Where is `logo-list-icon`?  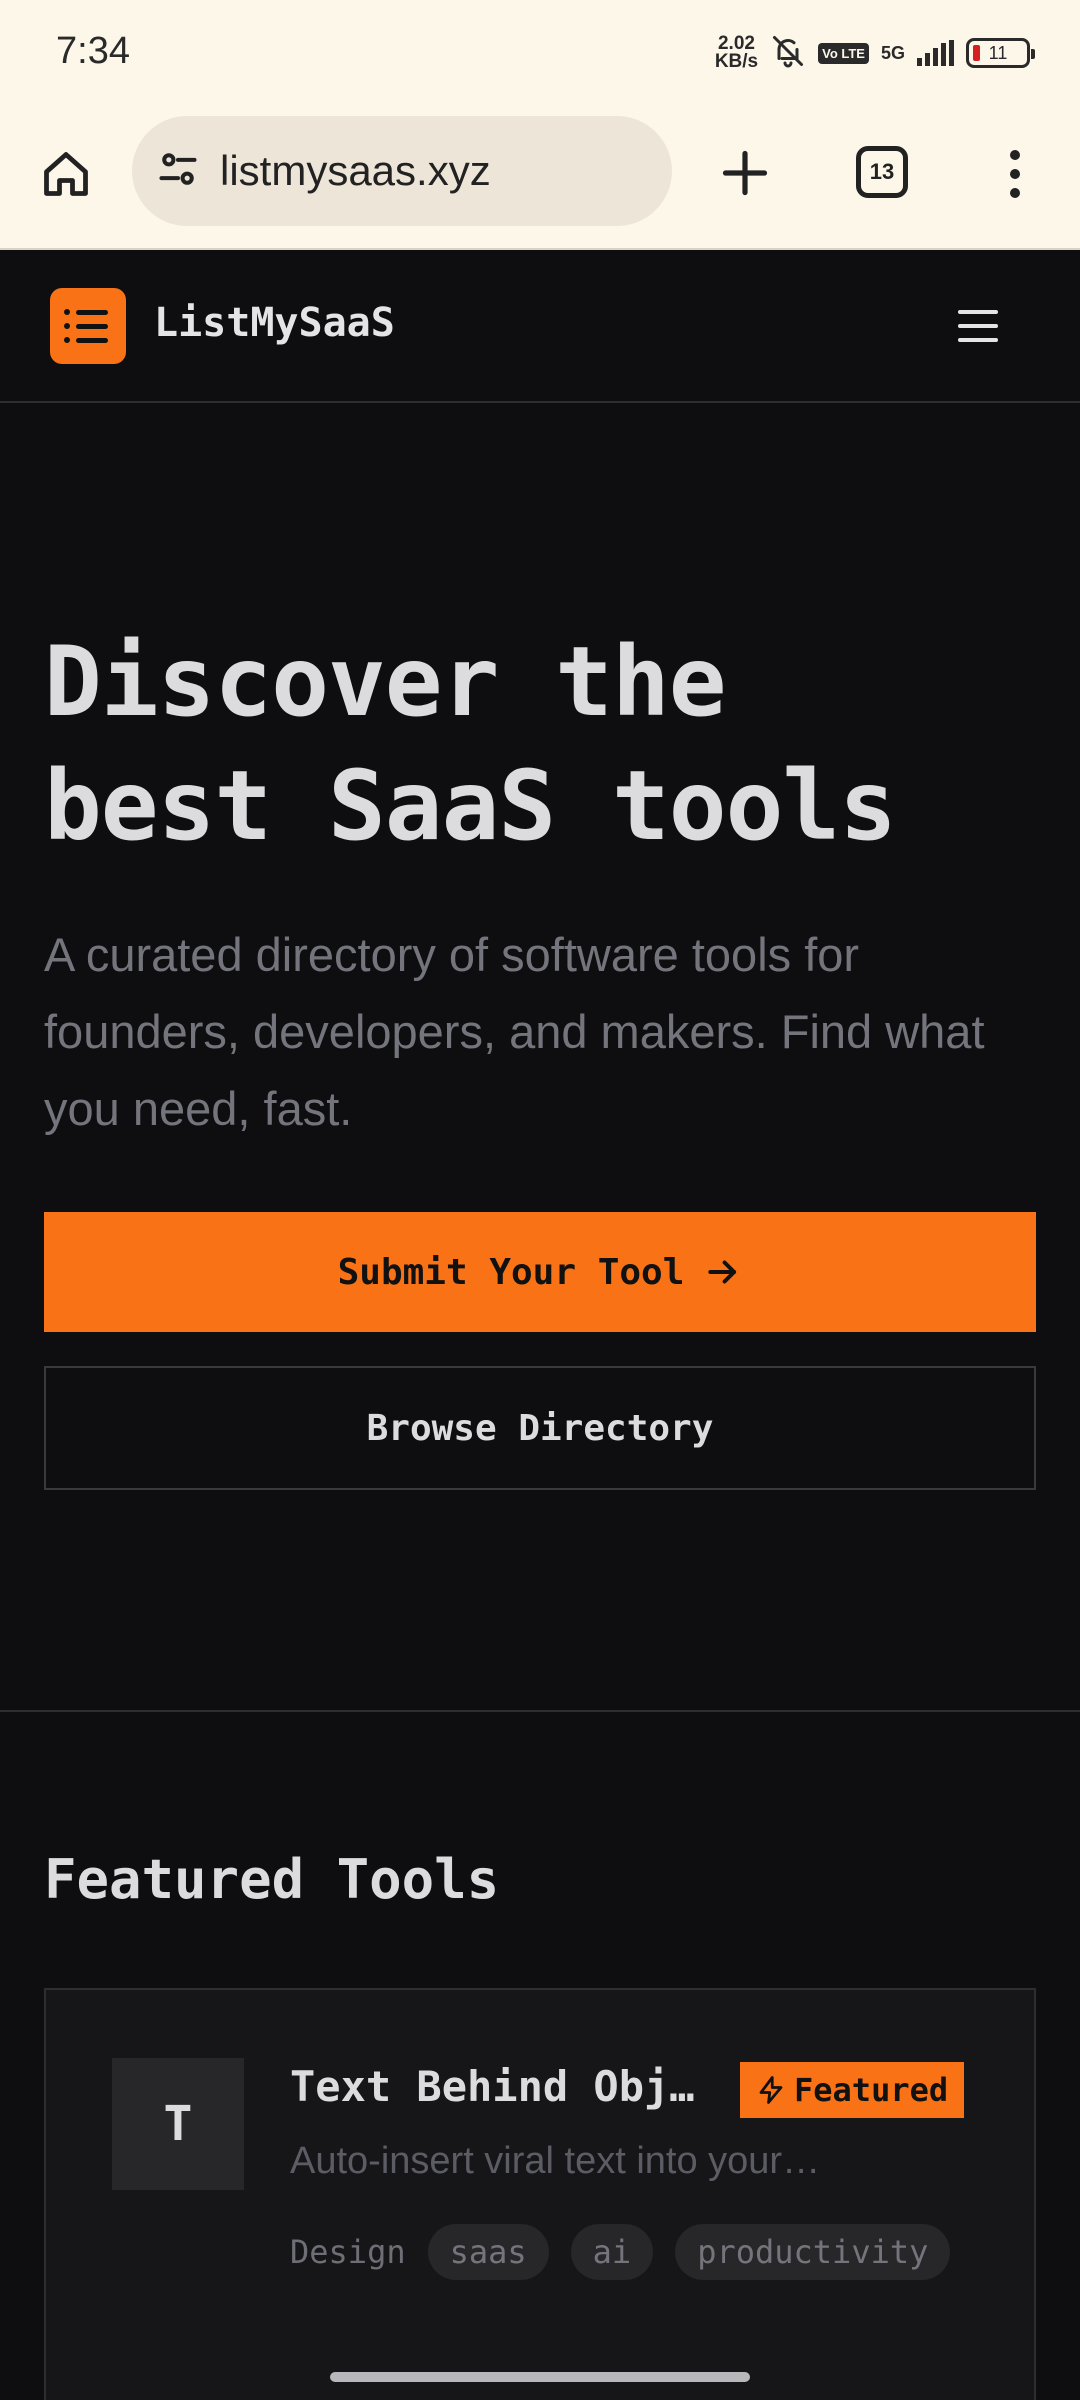
logo-list-icon is located at coordinates (88, 326).